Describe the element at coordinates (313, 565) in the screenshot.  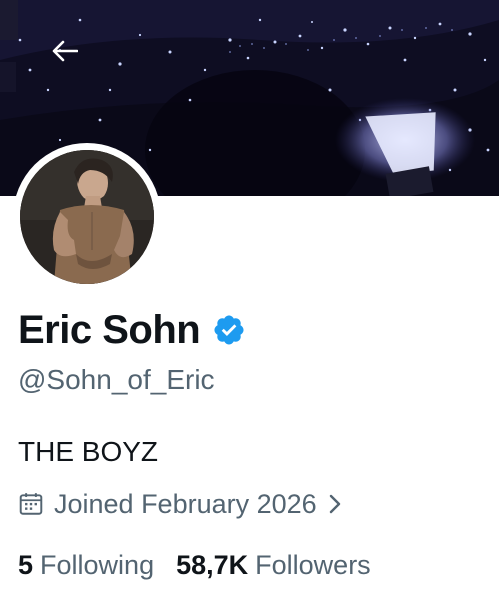
I see `followers-label: Followers` at that location.